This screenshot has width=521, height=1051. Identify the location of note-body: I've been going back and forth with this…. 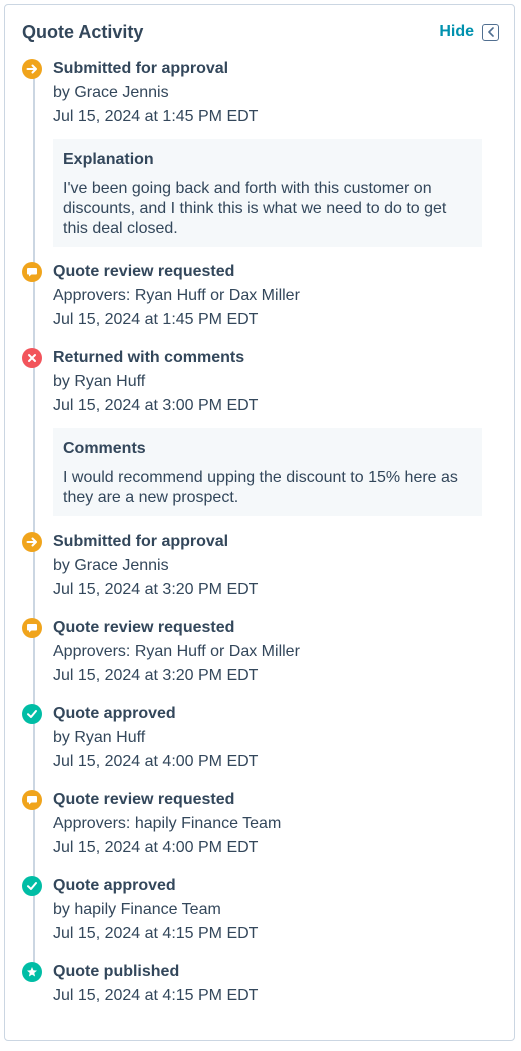
(255, 208).